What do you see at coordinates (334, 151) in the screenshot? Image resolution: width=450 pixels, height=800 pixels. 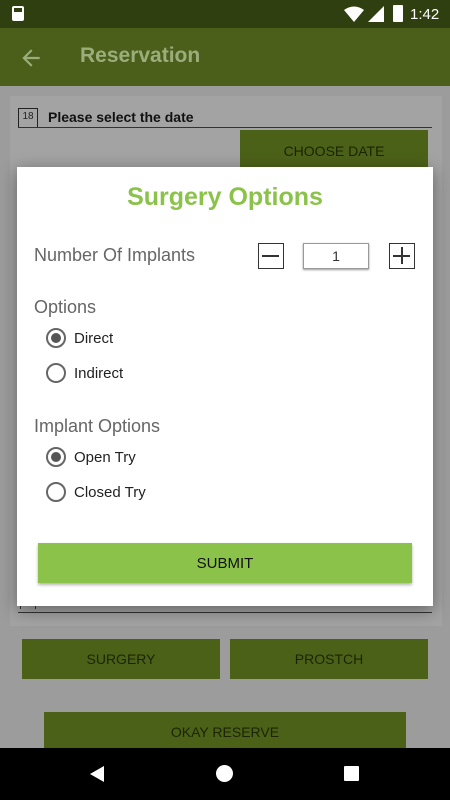 I see `choose-date-button: CHOOSE DATE` at bounding box center [334, 151].